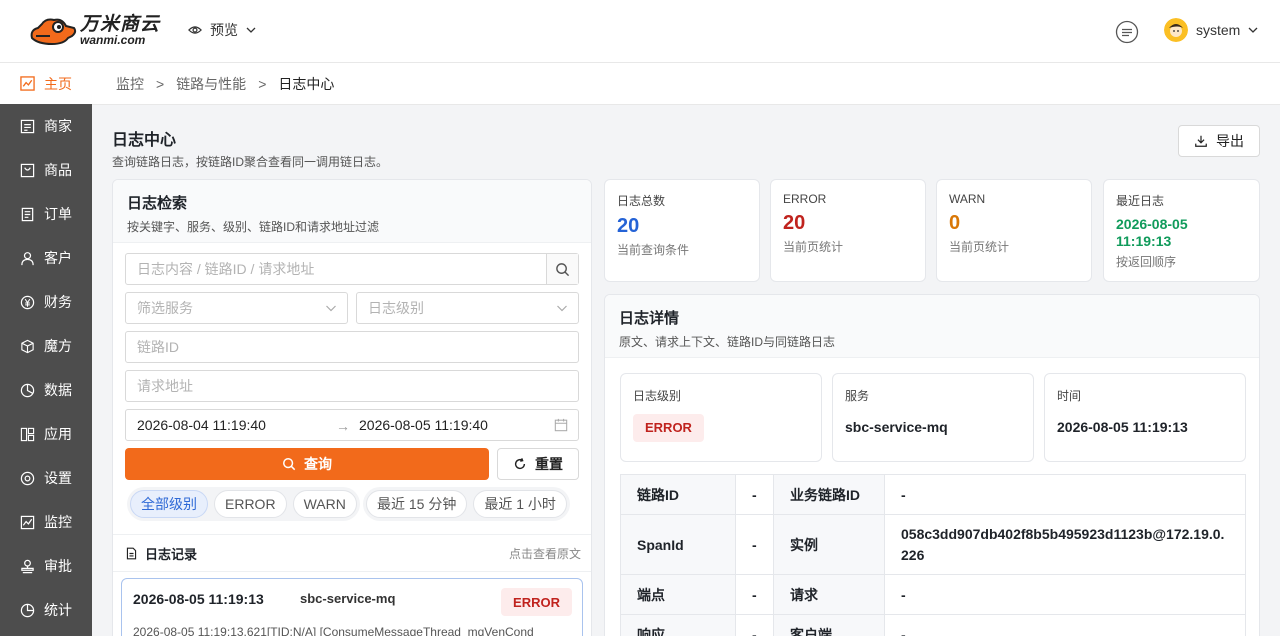 This screenshot has width=1280, height=636. What do you see at coordinates (1014, 230) in the screenshot?
I see `stat-card-warn: WARN 0 当前页统计` at bounding box center [1014, 230].